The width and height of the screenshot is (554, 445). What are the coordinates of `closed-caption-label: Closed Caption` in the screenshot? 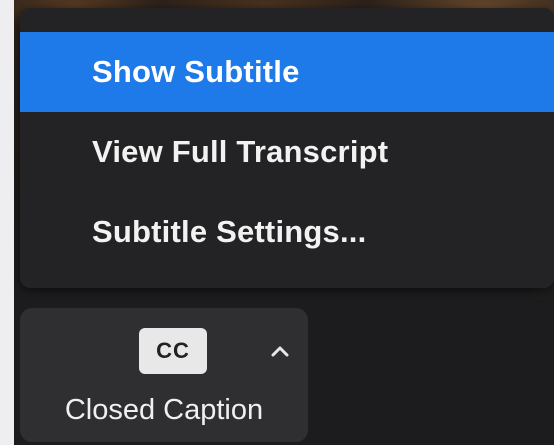 It's located at (164, 410).